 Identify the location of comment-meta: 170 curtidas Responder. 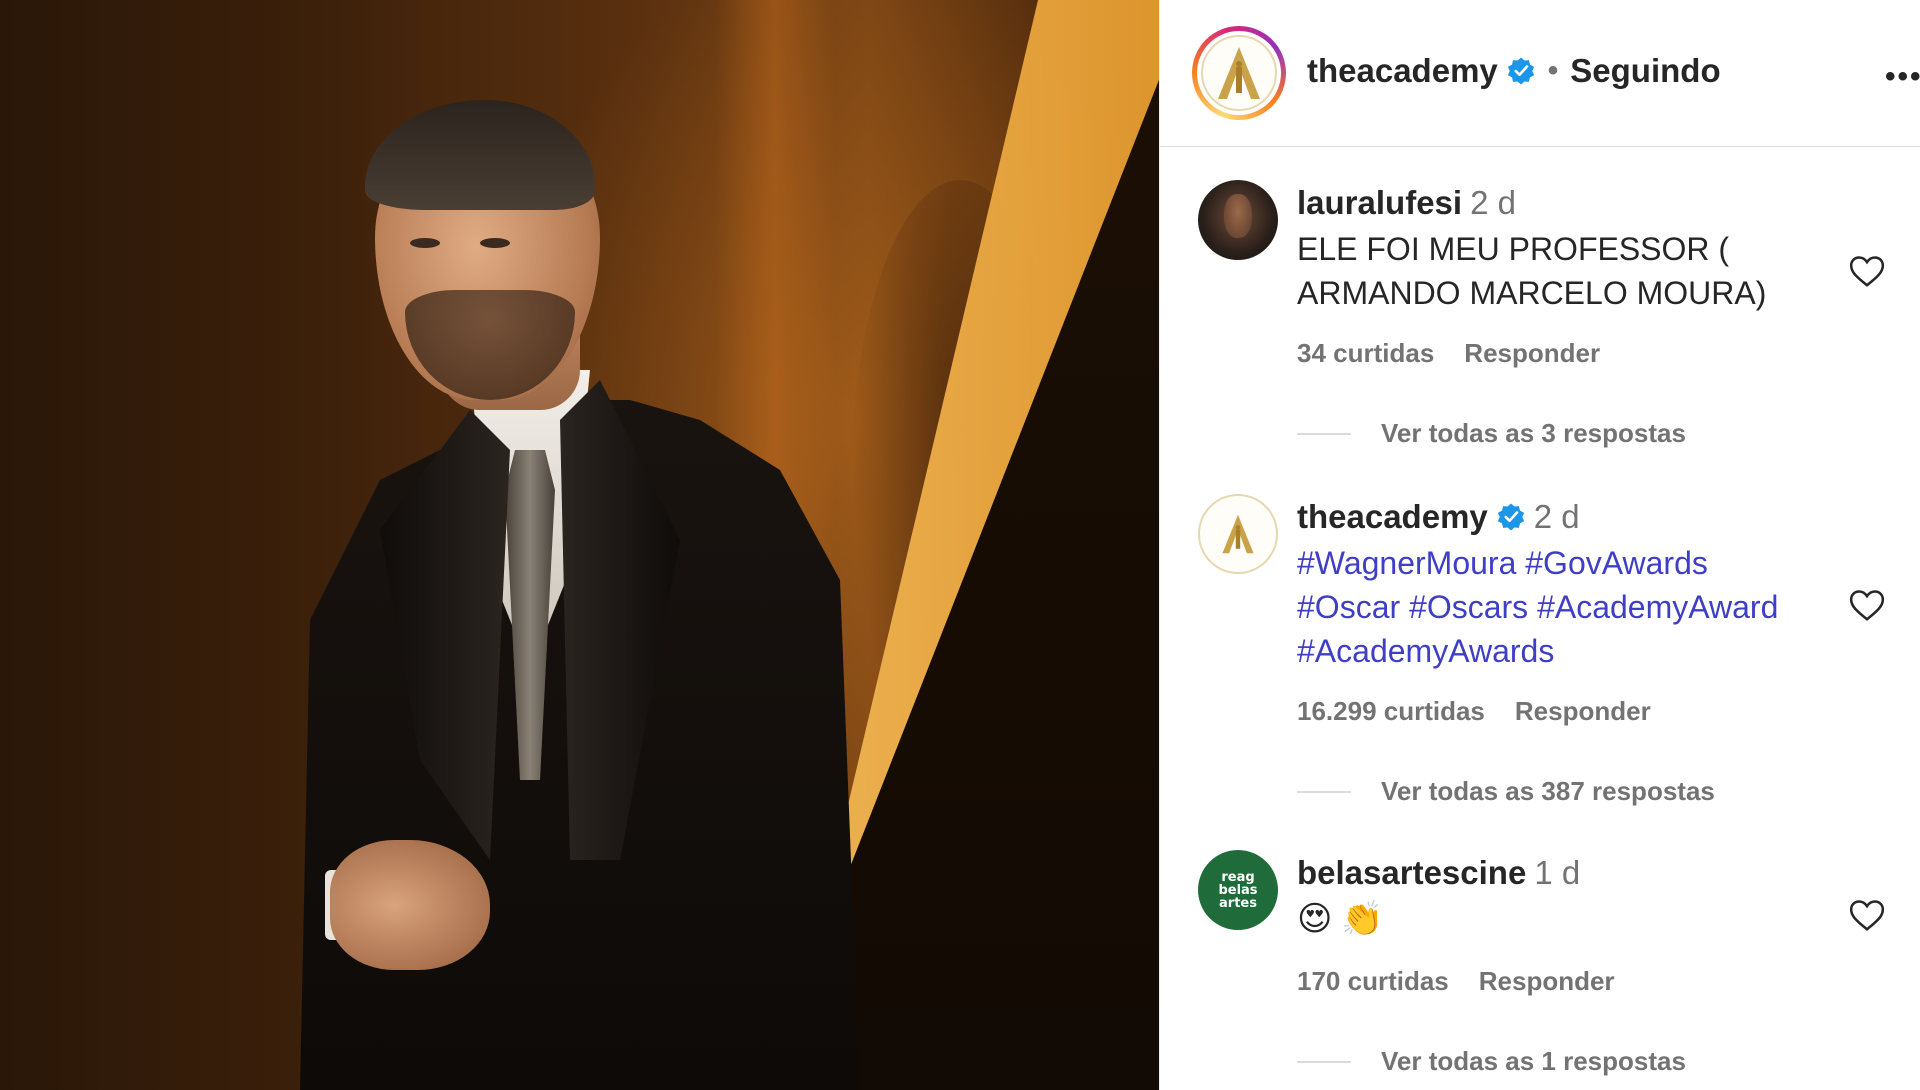
(1456, 981).